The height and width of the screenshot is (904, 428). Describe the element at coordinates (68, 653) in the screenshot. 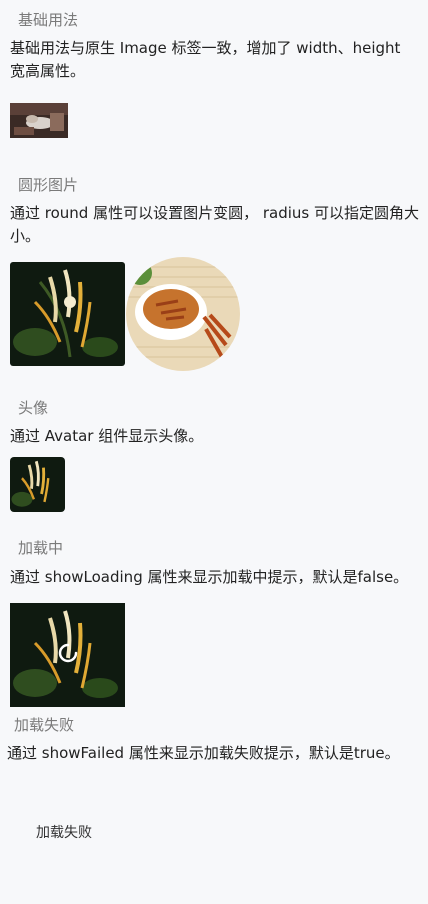

I see `loading-spinner-icon` at that location.